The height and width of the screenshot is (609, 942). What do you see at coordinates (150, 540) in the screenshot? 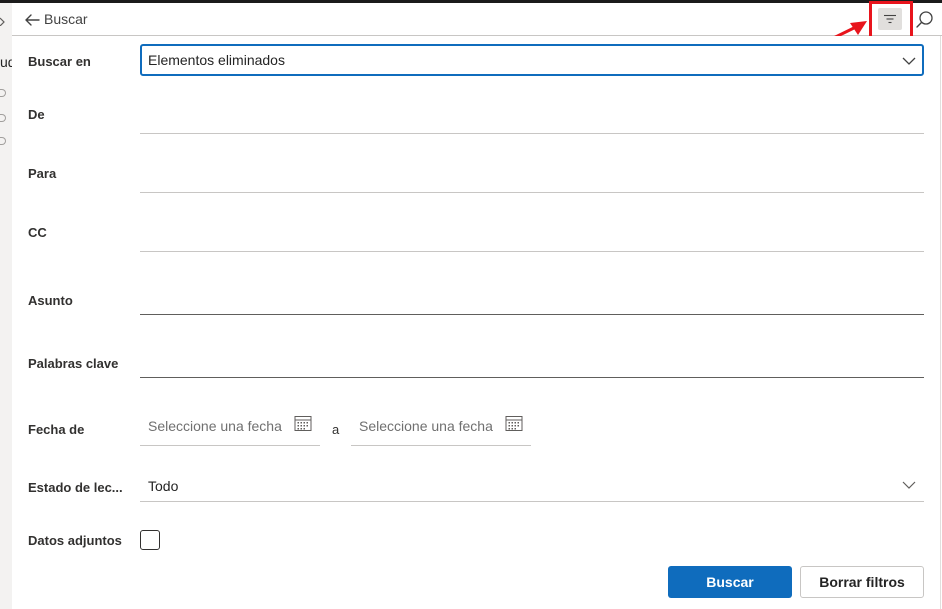
I see `attachments-checkbox` at bounding box center [150, 540].